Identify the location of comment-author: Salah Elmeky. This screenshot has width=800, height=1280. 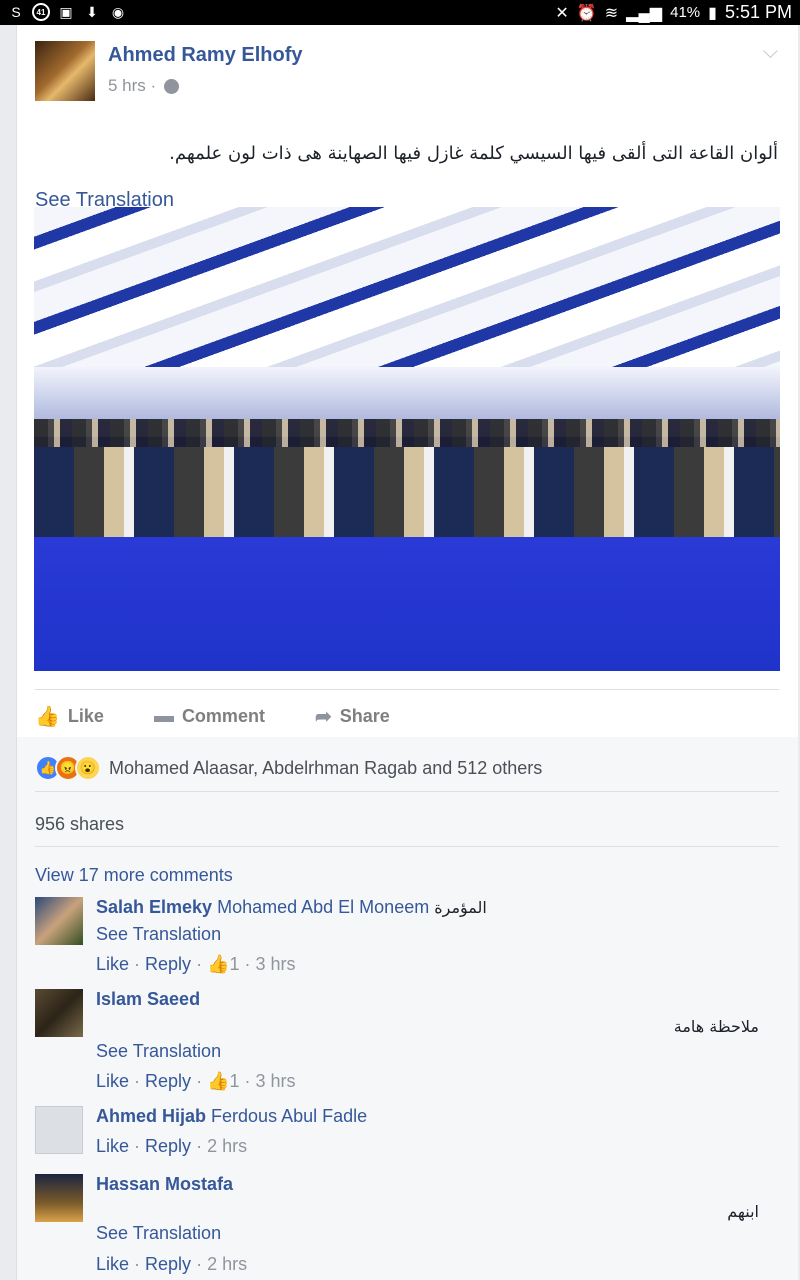
(154, 907).